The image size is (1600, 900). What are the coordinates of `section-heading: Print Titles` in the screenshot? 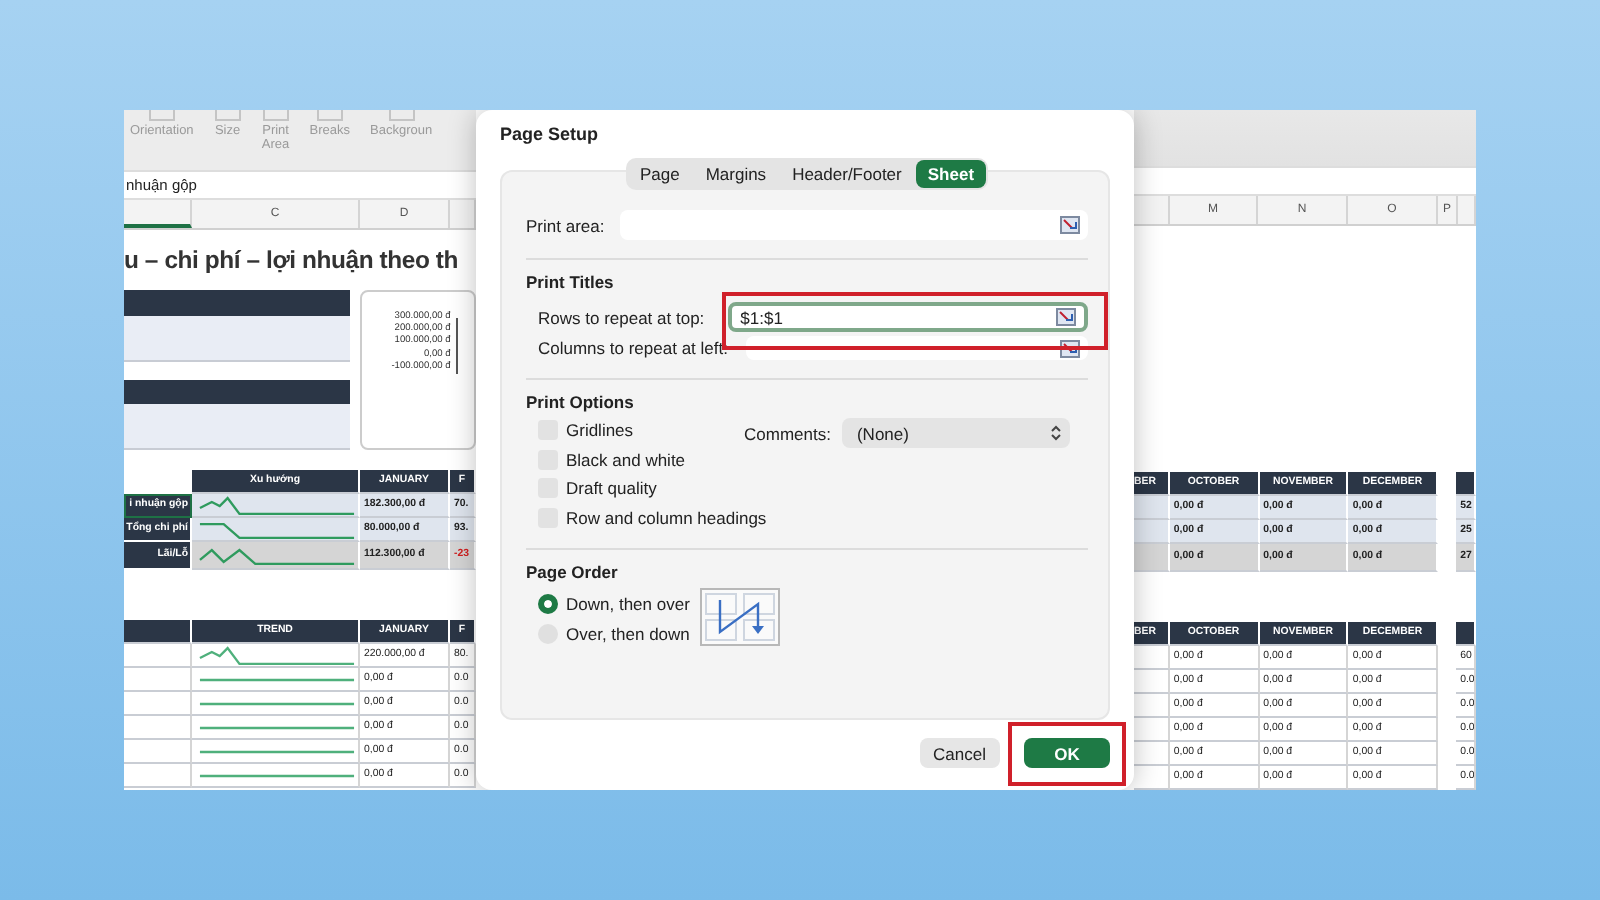 It's located at (571, 282).